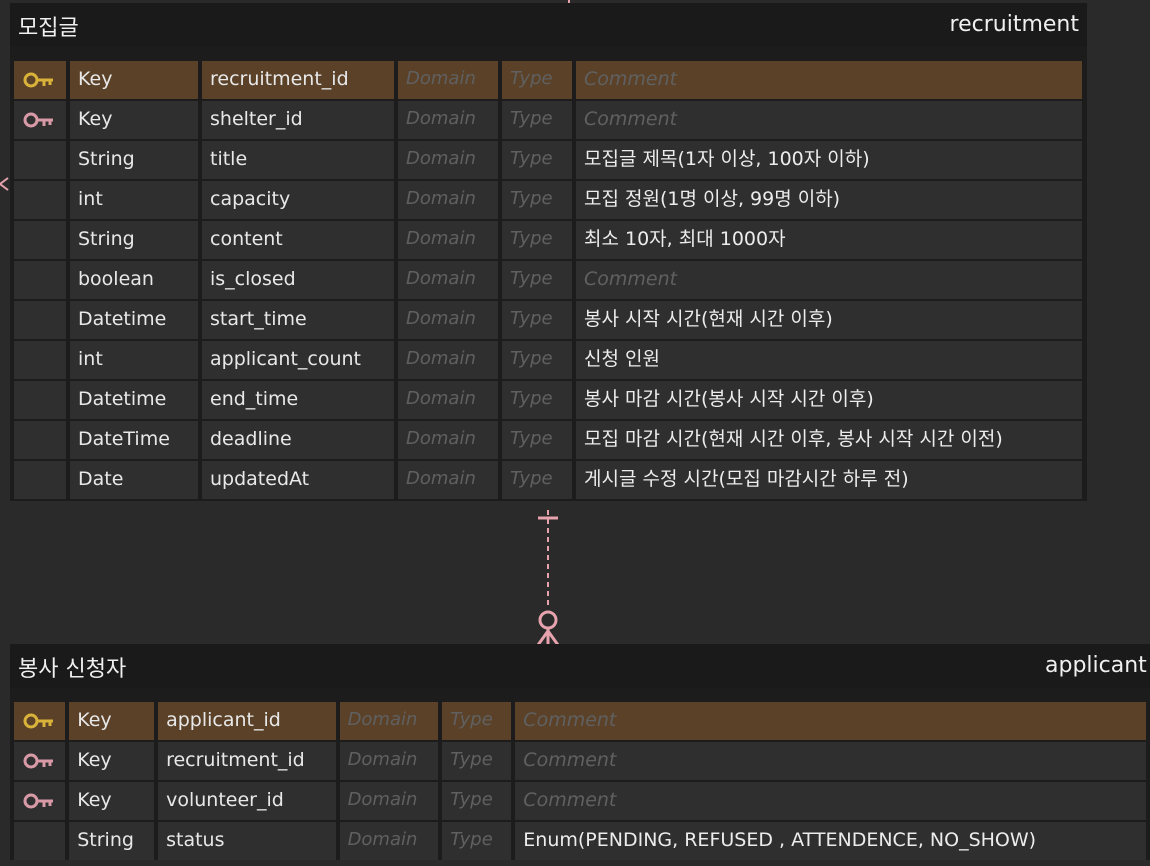 The image size is (1150, 866). Describe the element at coordinates (247, 841) in the screenshot. I see `column-name: status` at that location.